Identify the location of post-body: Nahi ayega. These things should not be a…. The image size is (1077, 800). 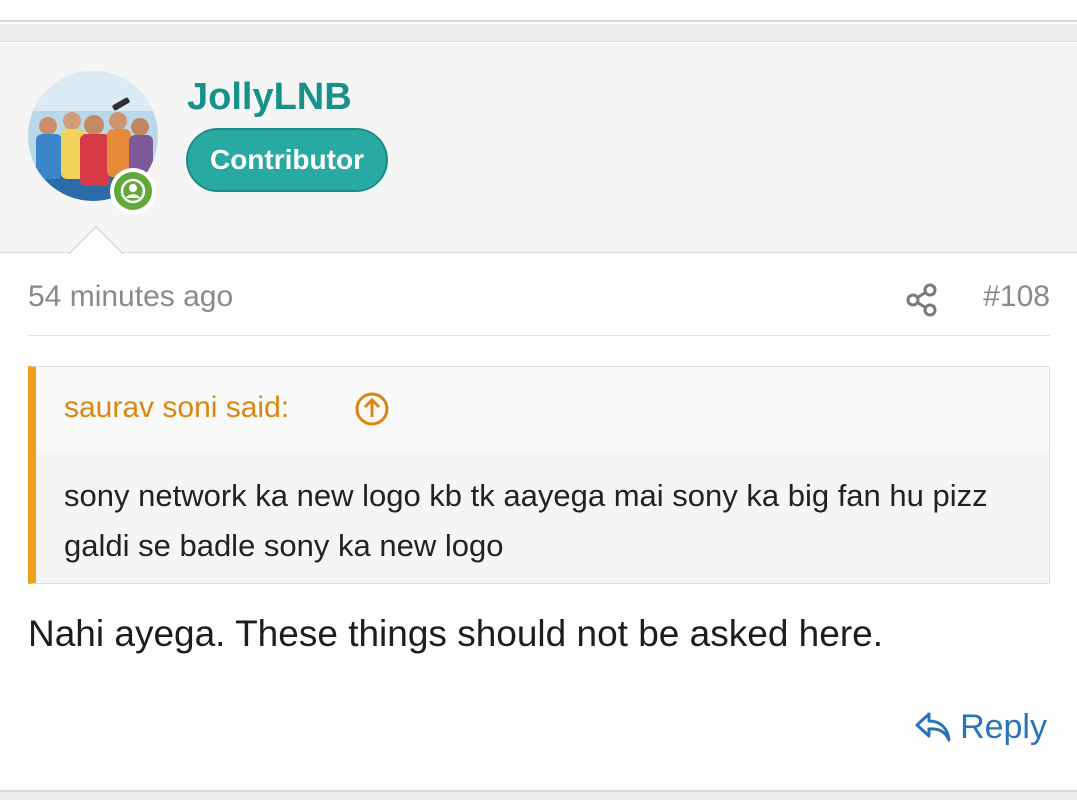
(456, 633).